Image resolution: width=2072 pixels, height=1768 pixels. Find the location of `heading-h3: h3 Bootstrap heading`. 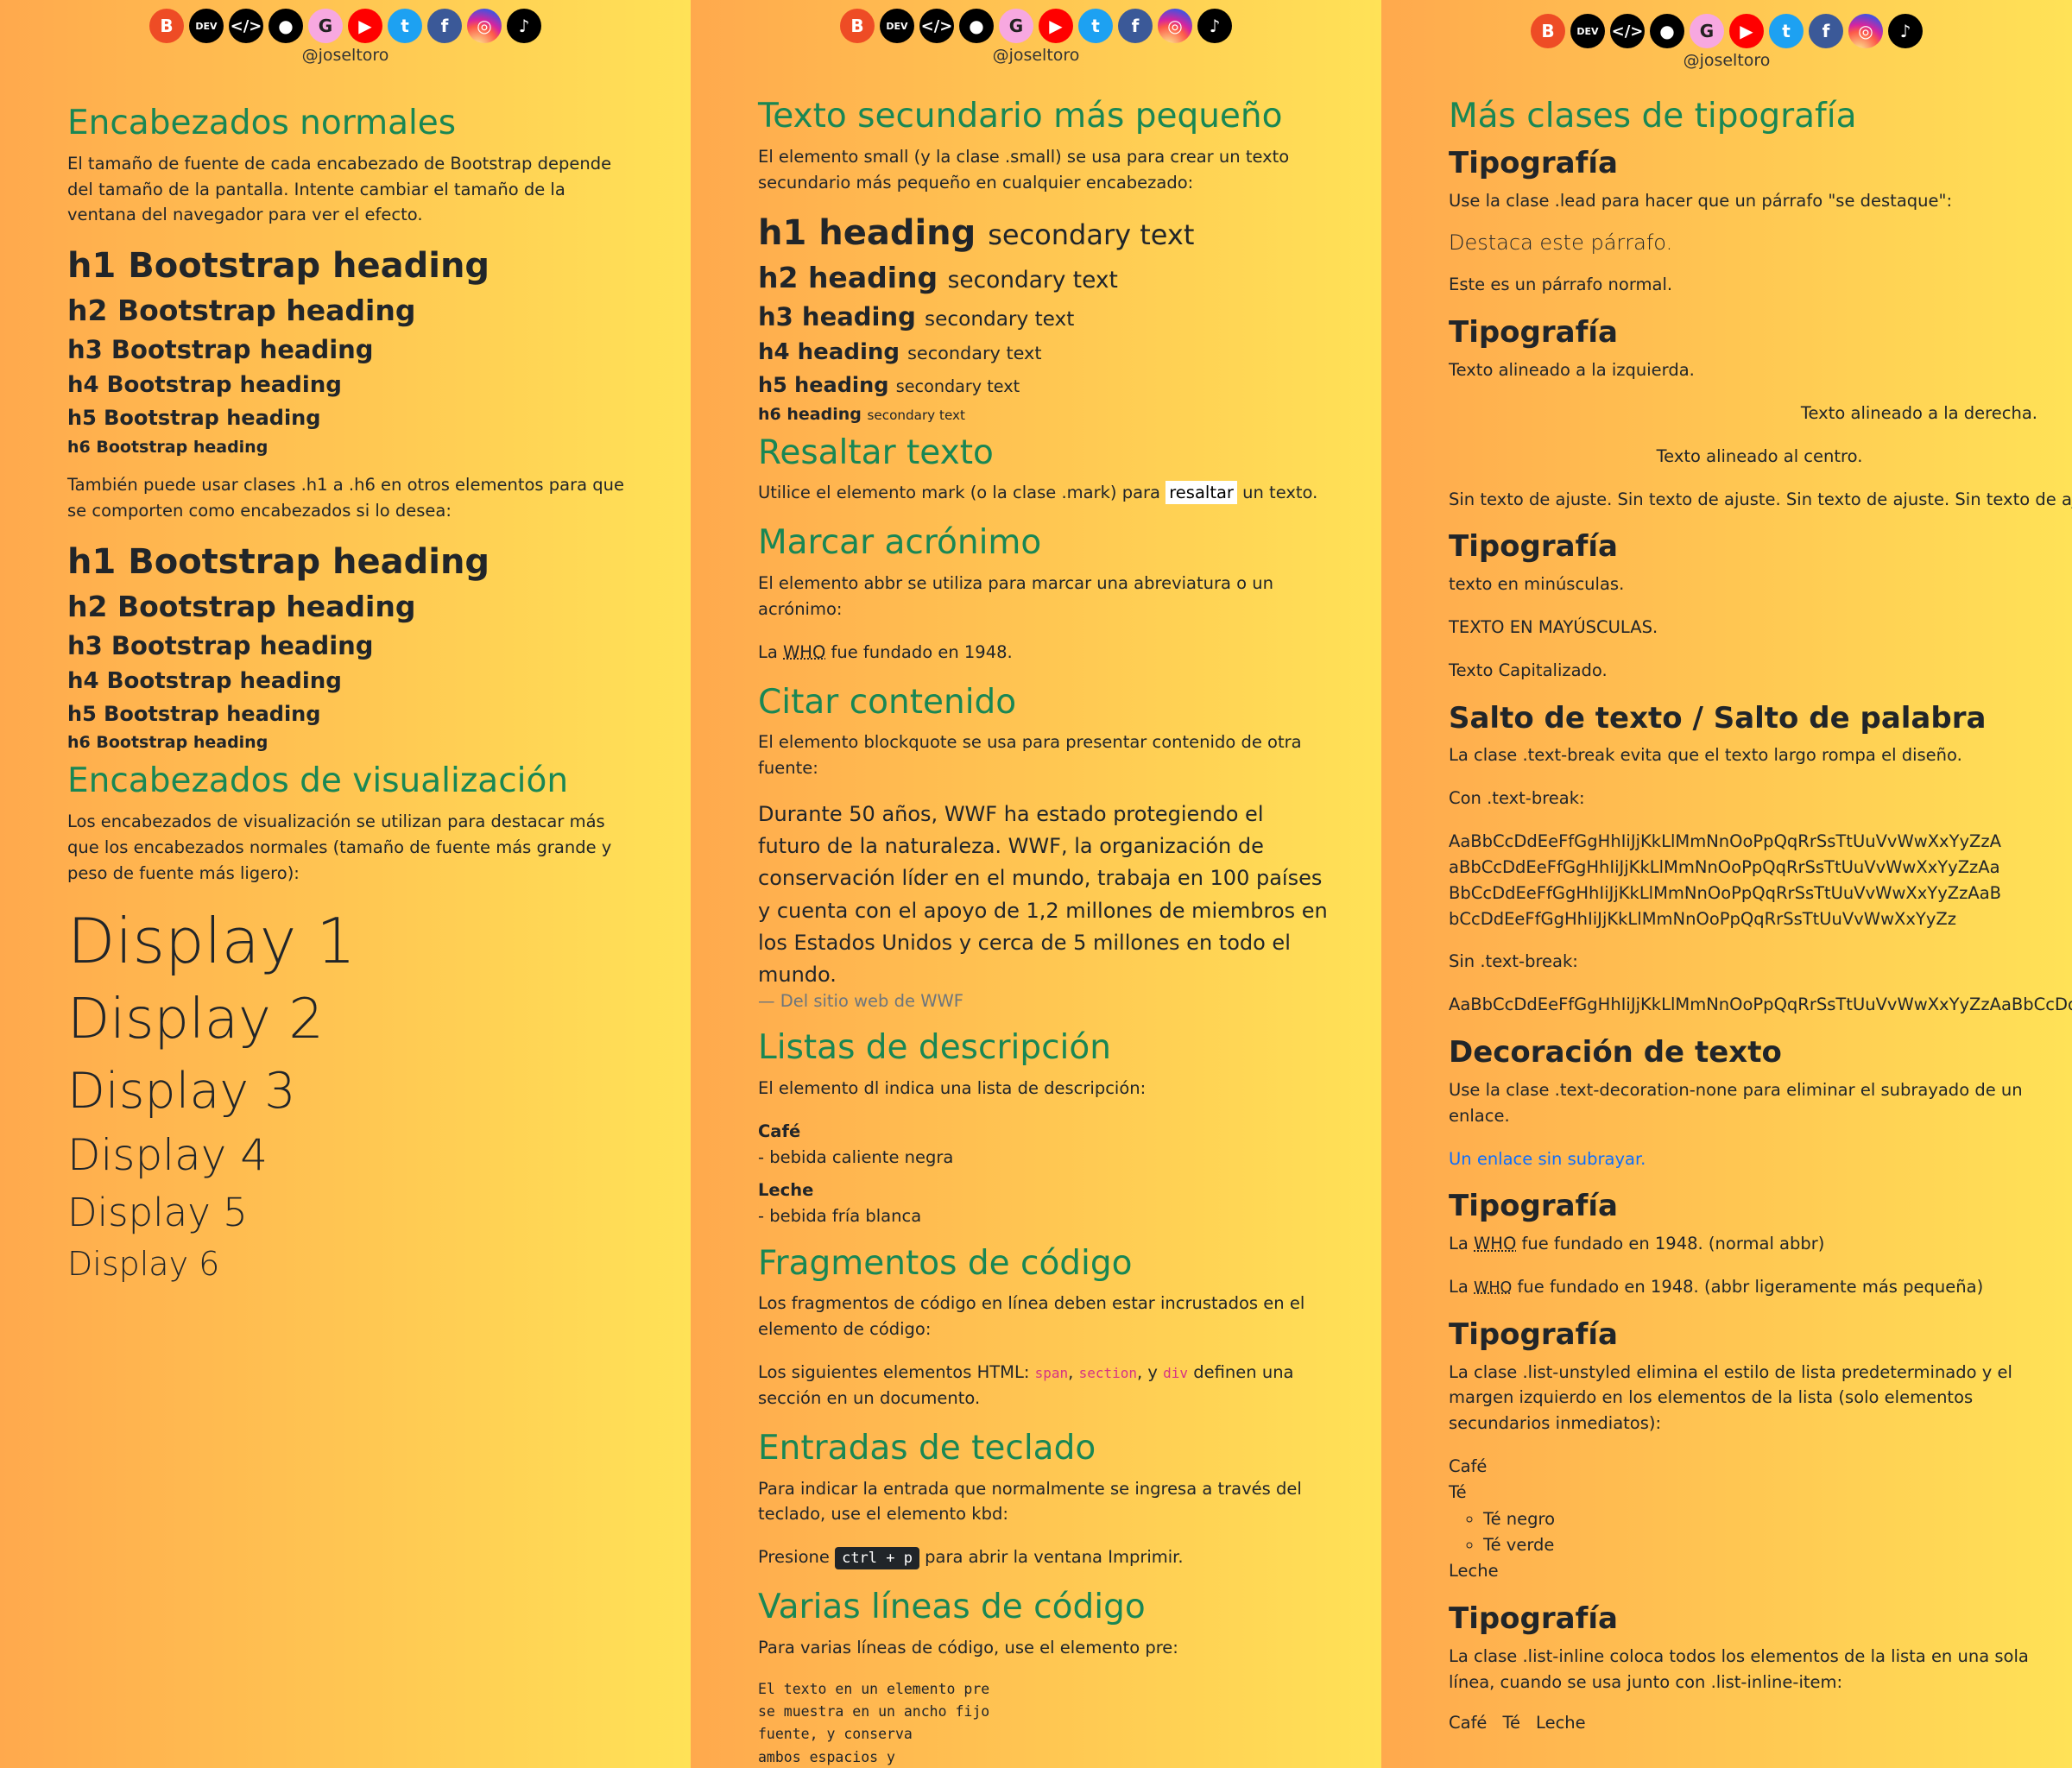

heading-h3: h3 Bootstrap heading is located at coordinates (220, 349).